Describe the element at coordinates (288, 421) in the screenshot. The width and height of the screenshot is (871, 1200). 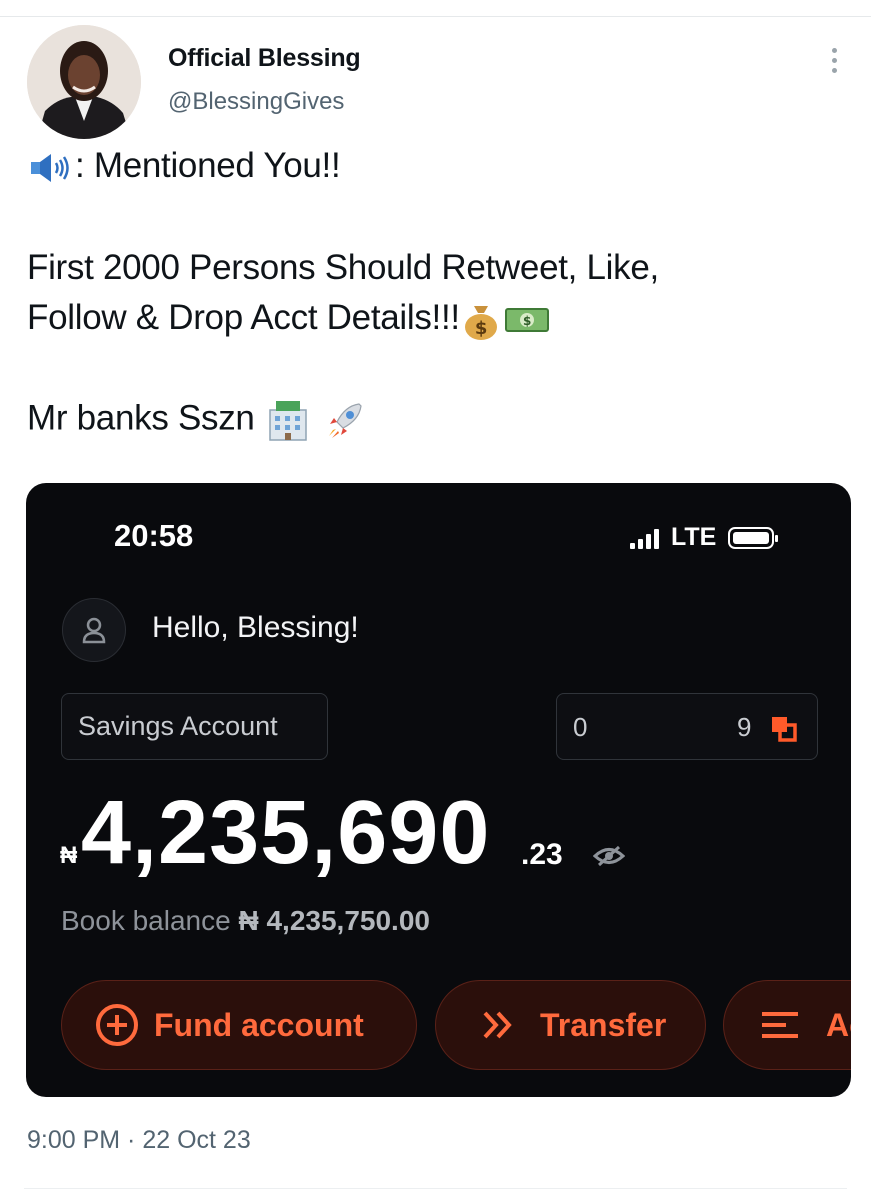
I see `bank-icon` at that location.